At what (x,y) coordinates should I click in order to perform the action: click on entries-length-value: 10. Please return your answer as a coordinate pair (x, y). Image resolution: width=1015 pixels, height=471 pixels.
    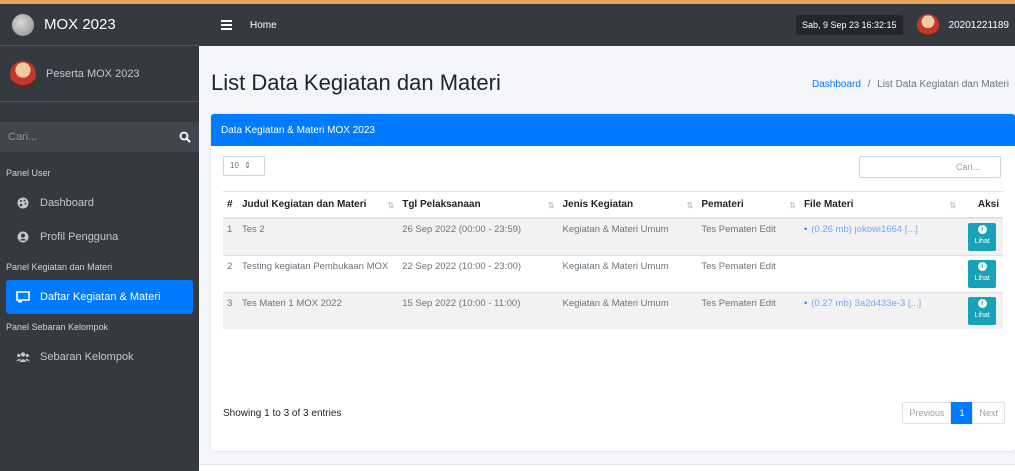
    Looking at the image, I should click on (234, 165).